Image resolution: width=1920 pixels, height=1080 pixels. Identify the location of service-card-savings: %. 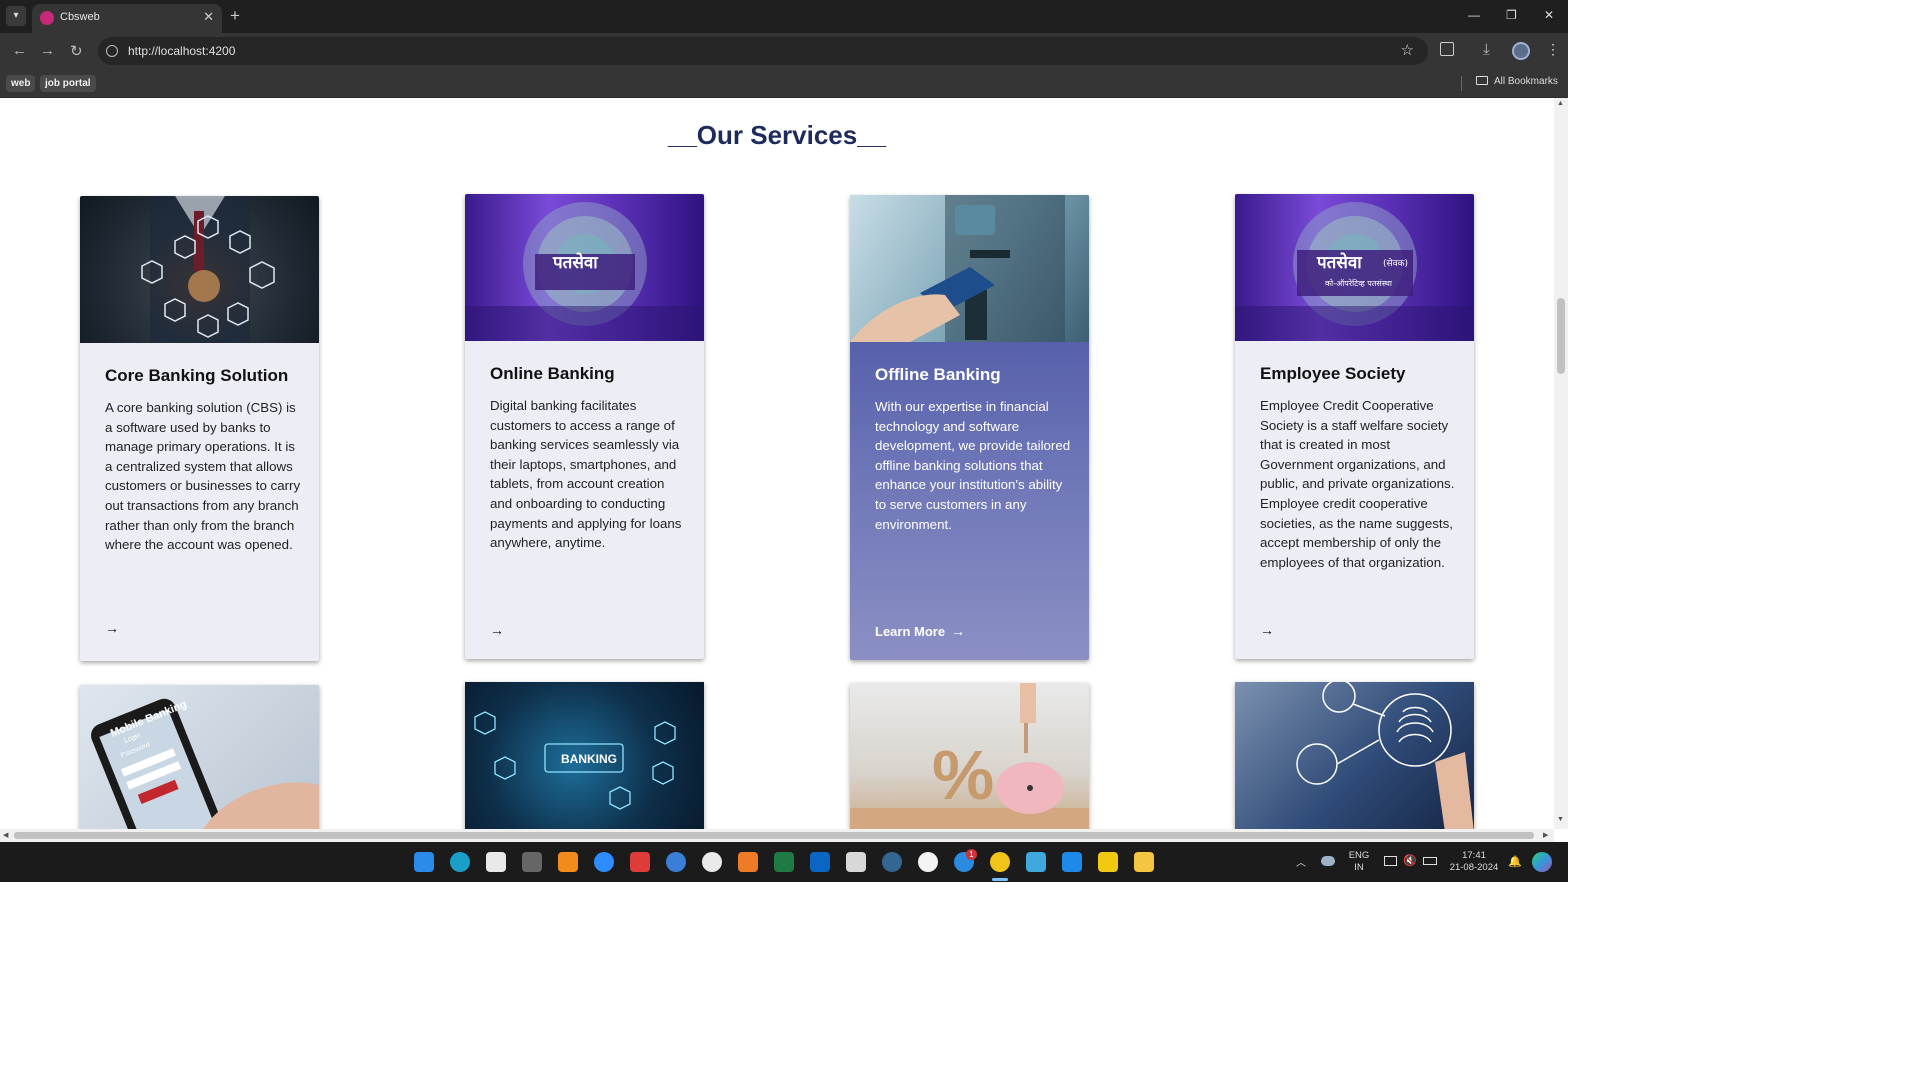
(969, 756).